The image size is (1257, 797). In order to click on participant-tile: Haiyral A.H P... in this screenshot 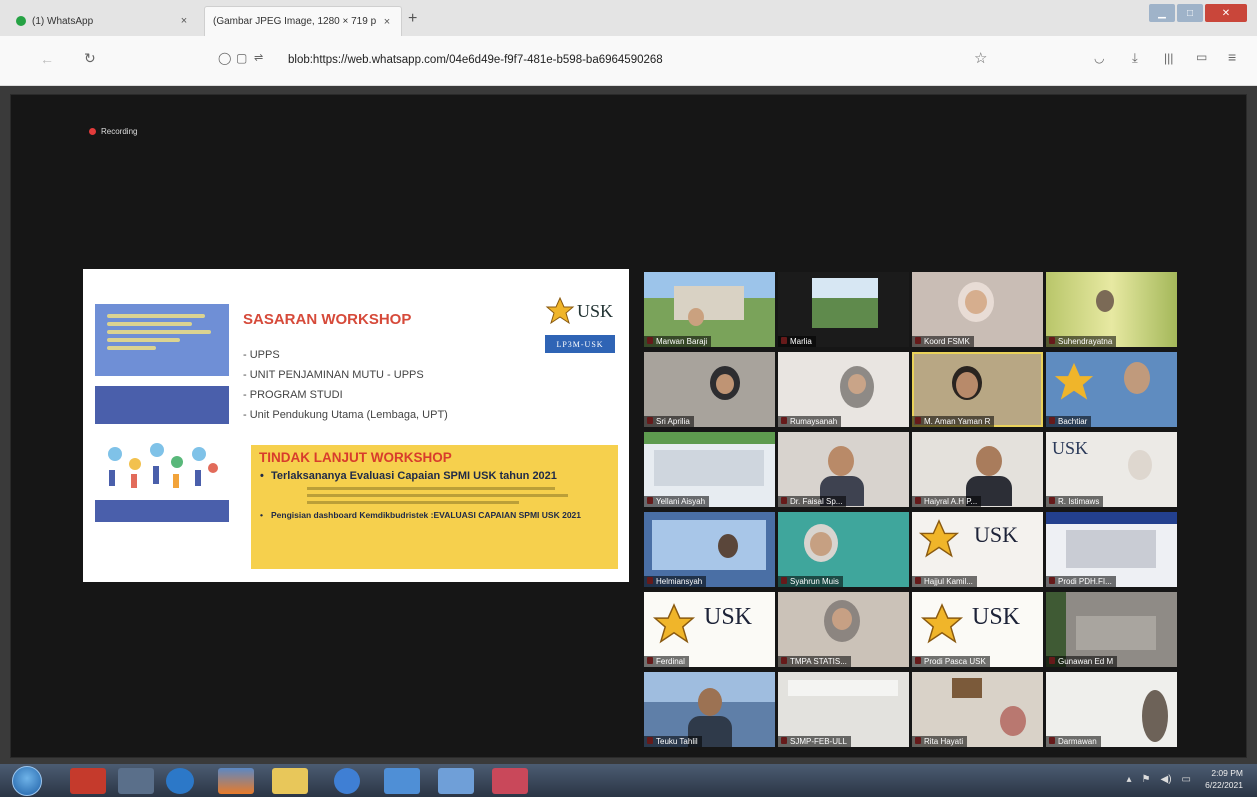, I will do `click(977, 469)`.